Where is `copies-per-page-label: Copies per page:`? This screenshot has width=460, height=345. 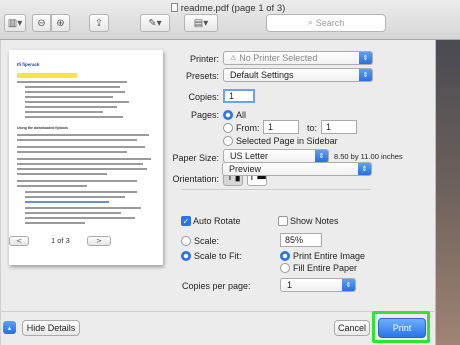 copies-per-page-label: Copies per page: is located at coordinates (216, 286).